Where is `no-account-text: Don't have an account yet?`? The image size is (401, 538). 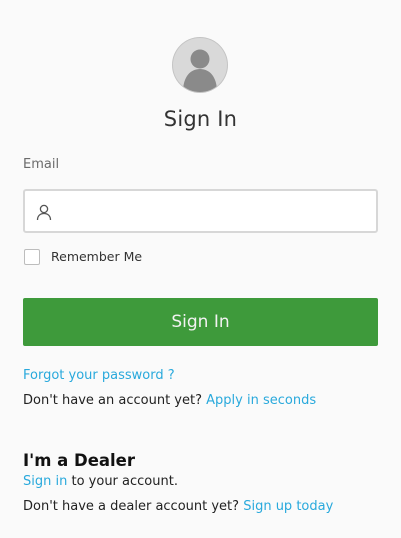
no-account-text: Don't have an account yet? is located at coordinates (112, 400).